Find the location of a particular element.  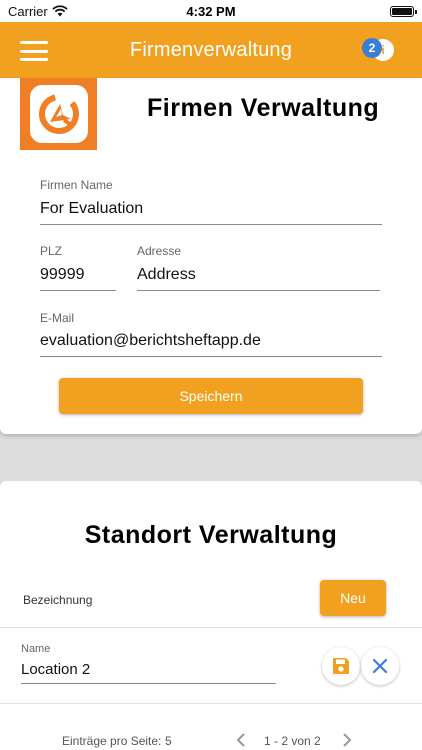

app-bar-title: Firmenverwaltung is located at coordinates (211, 49).